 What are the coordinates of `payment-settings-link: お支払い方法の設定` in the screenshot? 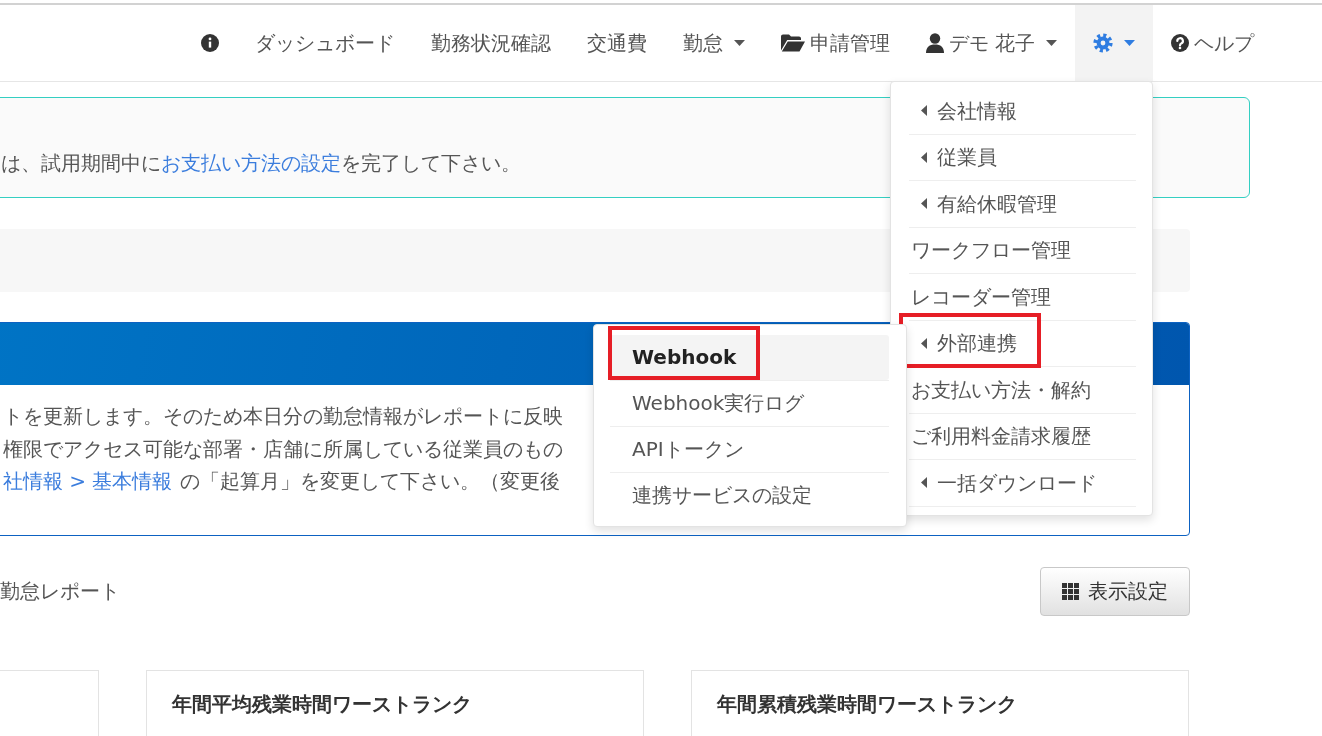 It's located at (251, 163).